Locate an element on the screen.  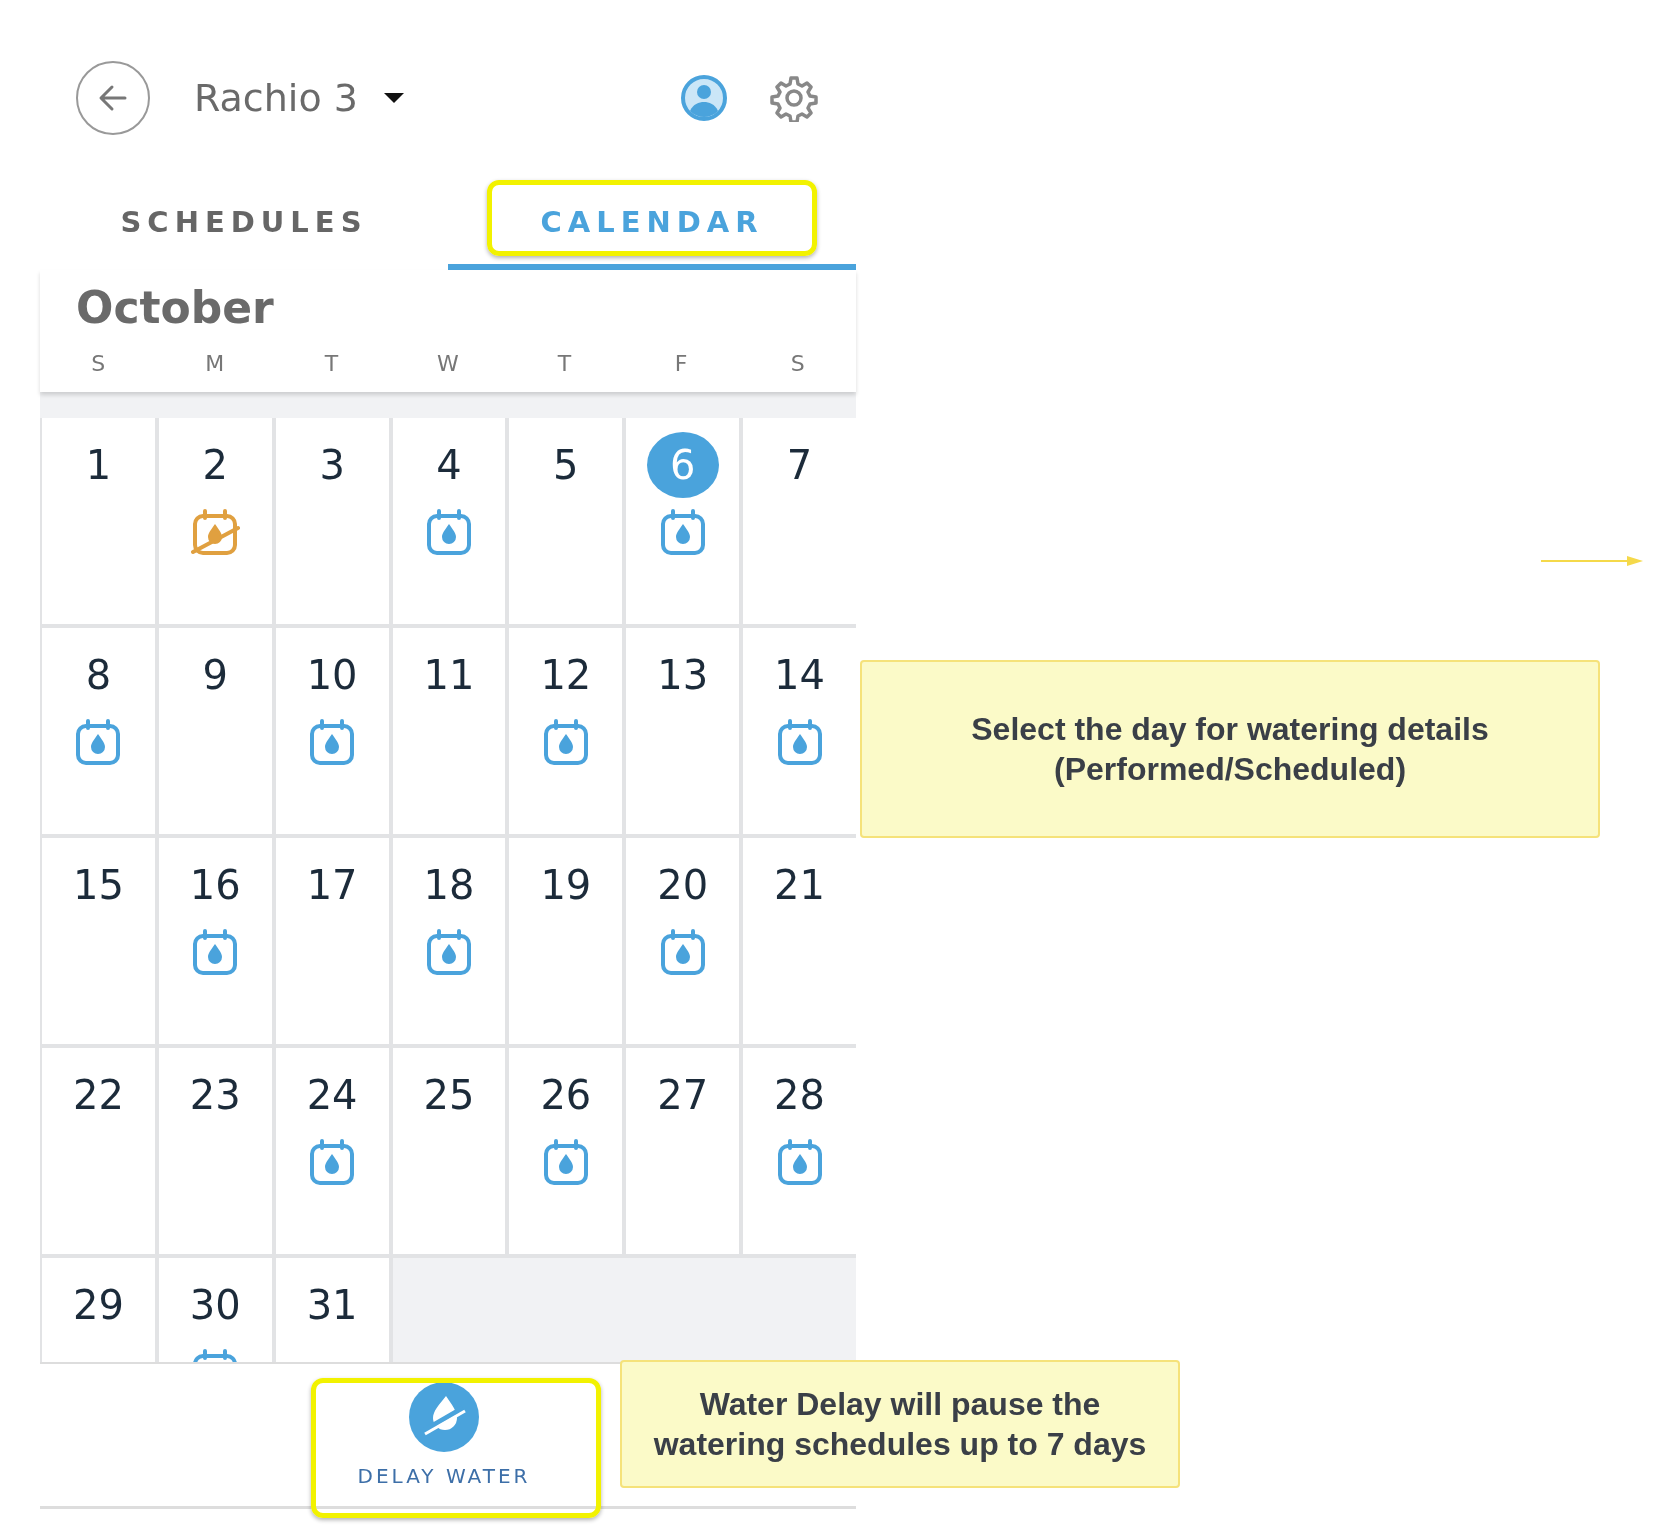
day-cell: 20 is located at coordinates (683, 941).